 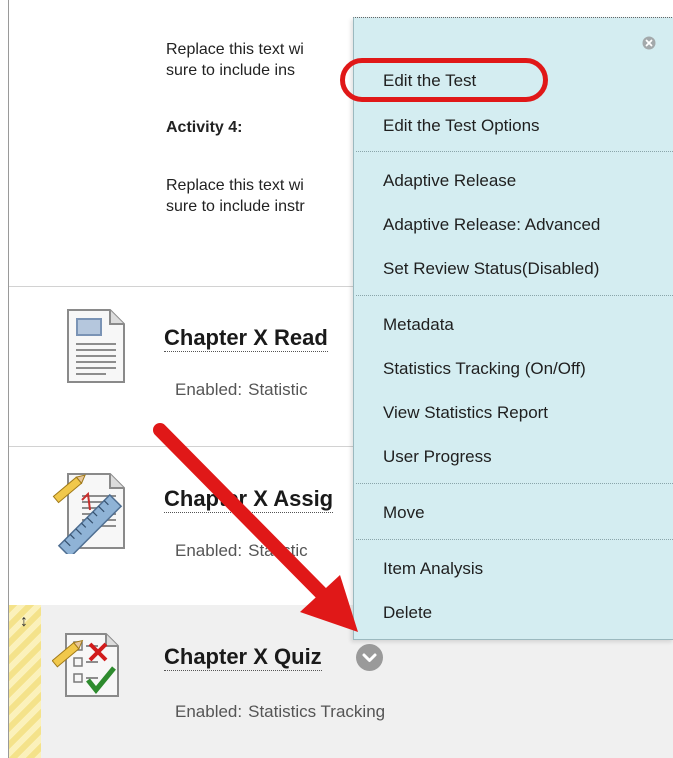 What do you see at coordinates (491, 269) in the screenshot?
I see `menu-item-set-review-status: Set Review Status(Disabled)` at bounding box center [491, 269].